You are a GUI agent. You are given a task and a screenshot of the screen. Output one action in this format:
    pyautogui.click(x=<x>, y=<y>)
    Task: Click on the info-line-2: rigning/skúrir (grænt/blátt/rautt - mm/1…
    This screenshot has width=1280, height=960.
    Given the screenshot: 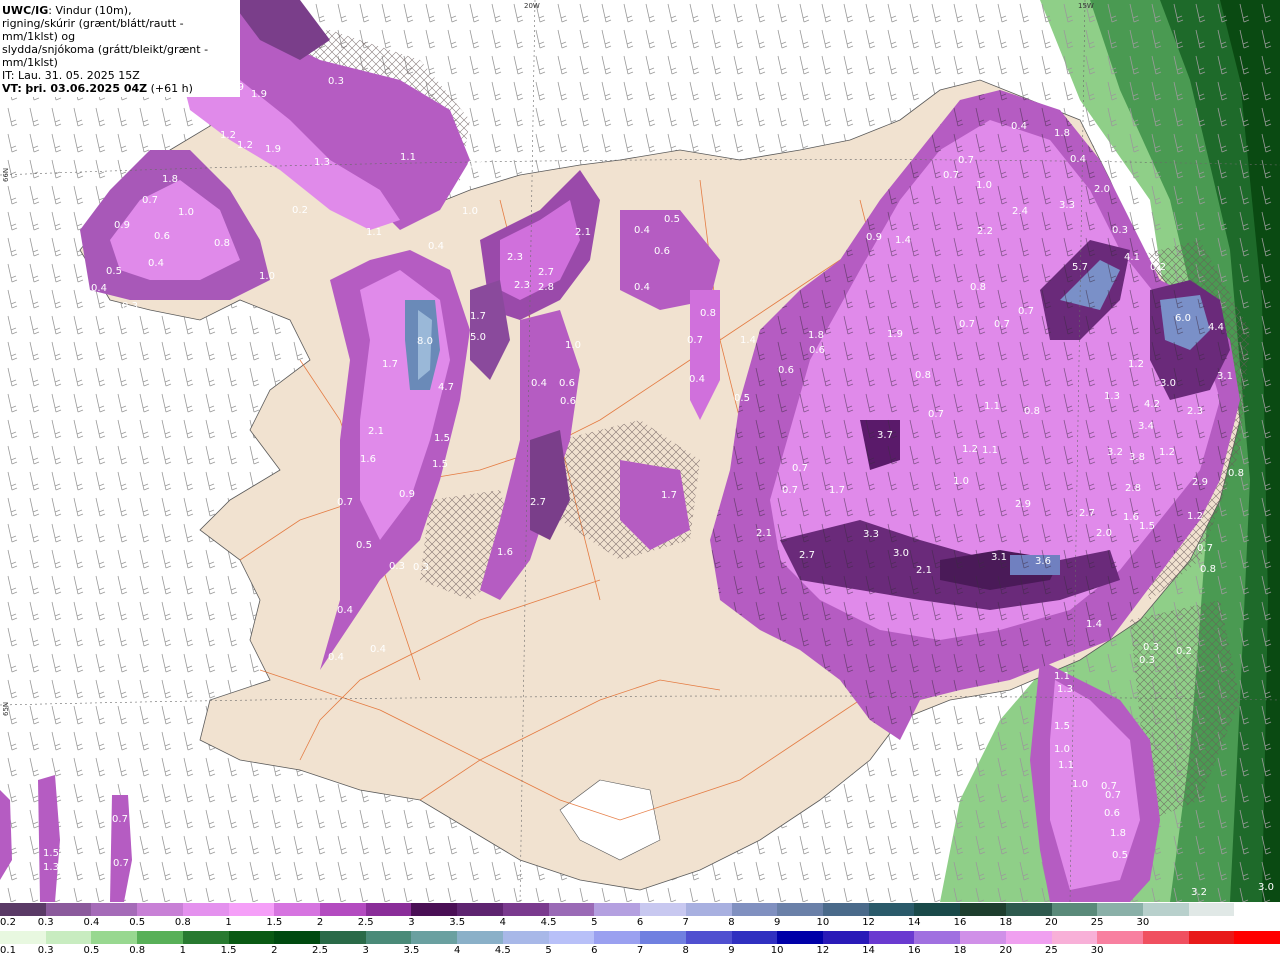 What is the action you would take?
    pyautogui.click(x=93, y=30)
    